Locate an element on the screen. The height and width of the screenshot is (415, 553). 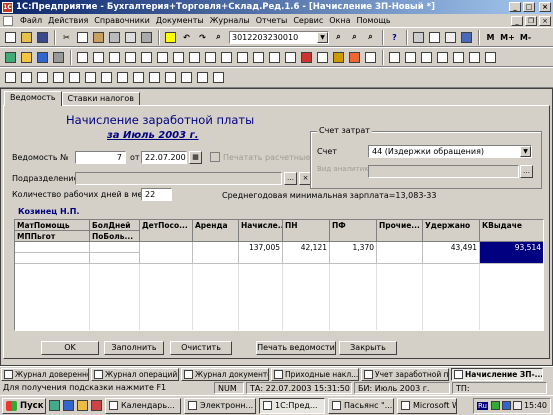
mdi-close-button: × is located at coordinates (545, 20).